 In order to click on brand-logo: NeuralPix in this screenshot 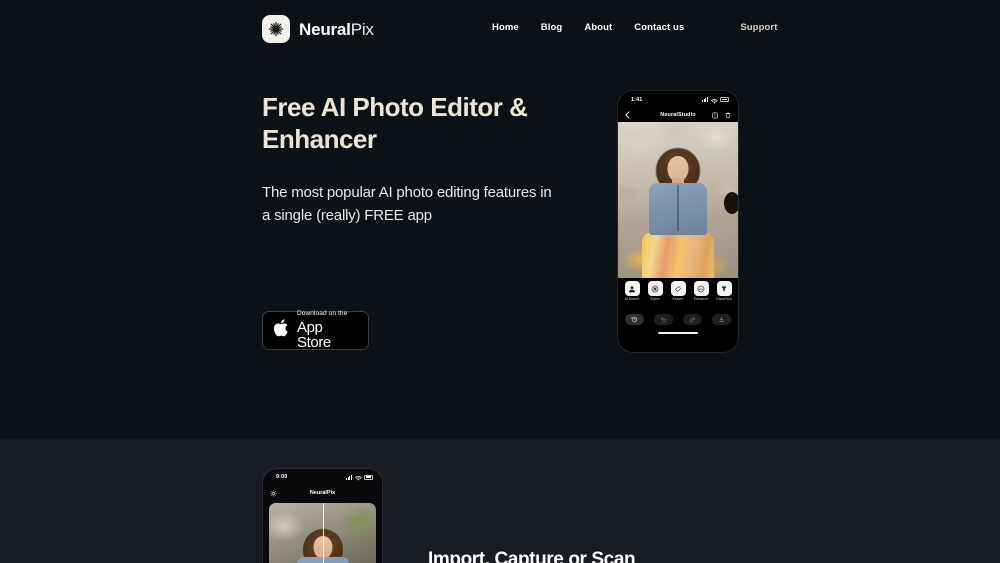, I will do `click(318, 29)`.